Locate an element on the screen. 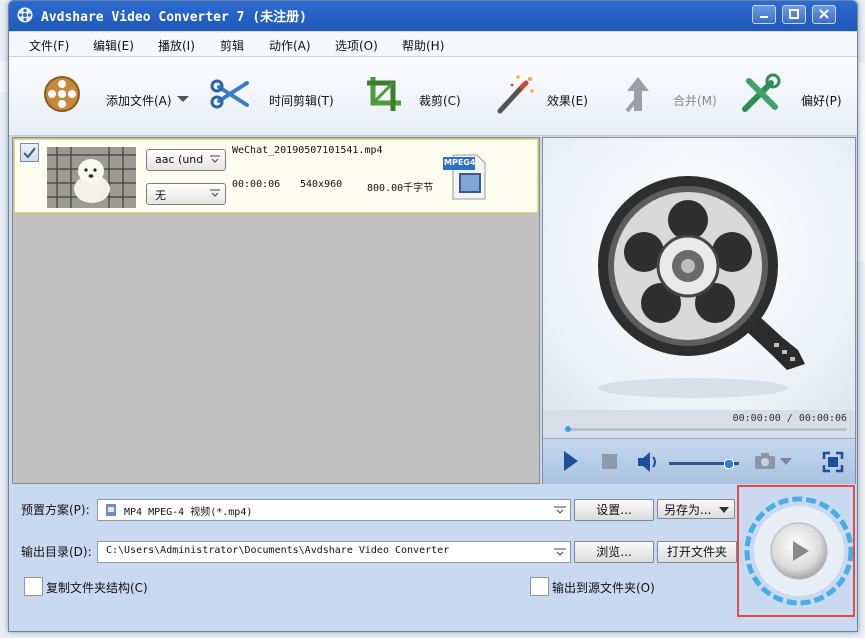 The width and height of the screenshot is (865, 638). maximize-icon is located at coordinates (794, 14).